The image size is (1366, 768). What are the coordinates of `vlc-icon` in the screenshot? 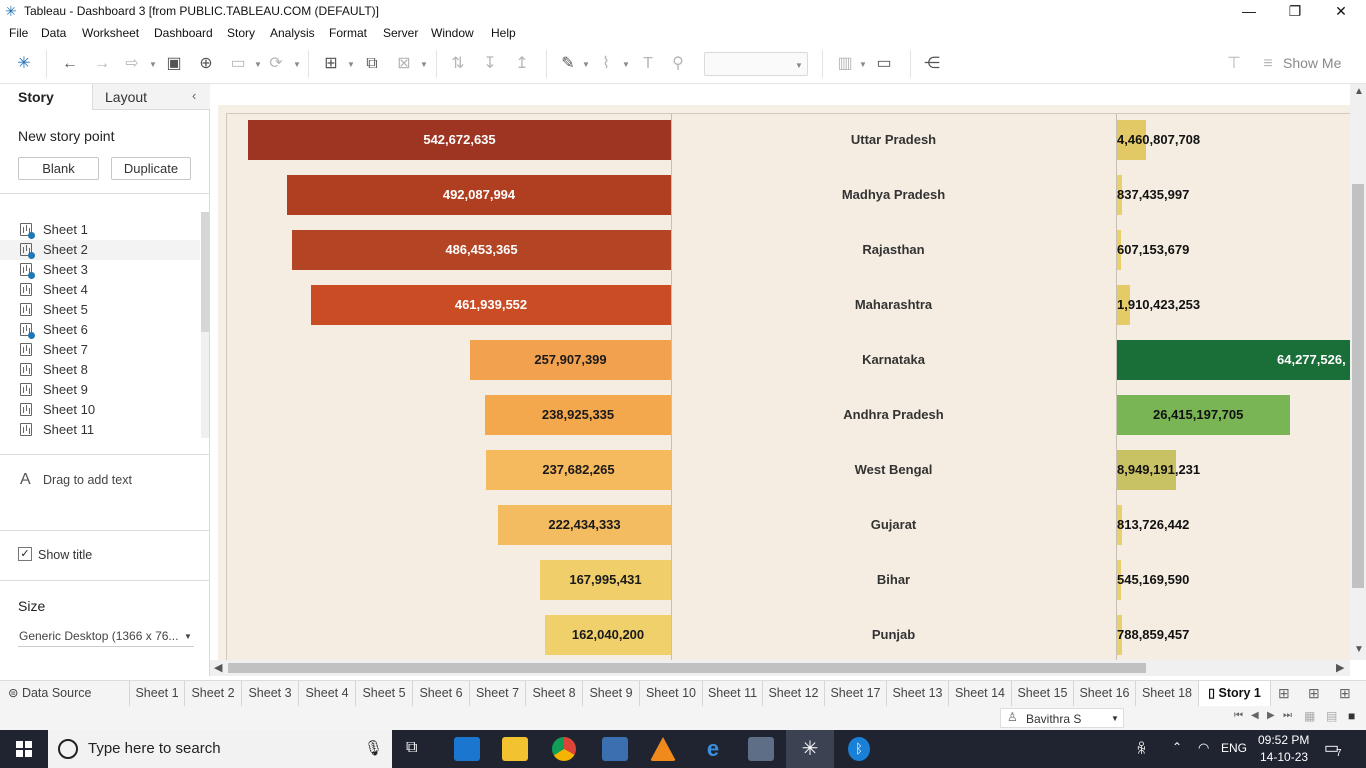 It's located at (663, 749).